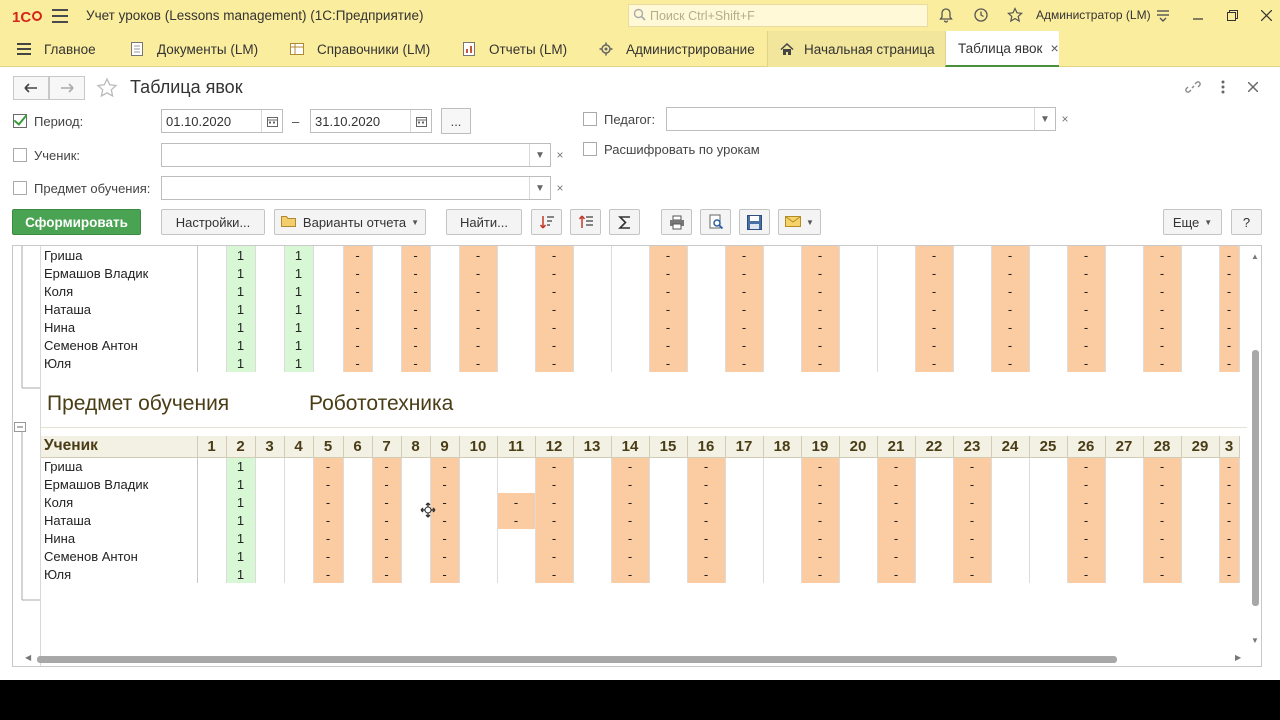 This screenshot has width=1280, height=720. I want to click on report-variants-button: Варианты отчета ▼, so click(350, 222).